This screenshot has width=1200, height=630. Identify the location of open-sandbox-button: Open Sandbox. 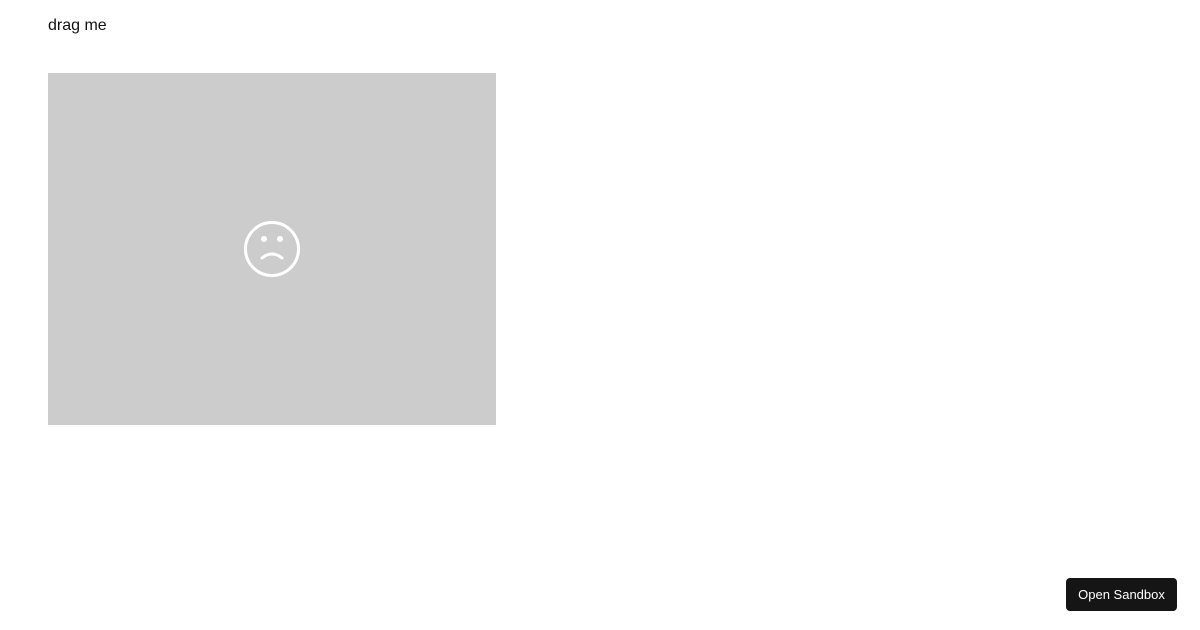
(1121, 594).